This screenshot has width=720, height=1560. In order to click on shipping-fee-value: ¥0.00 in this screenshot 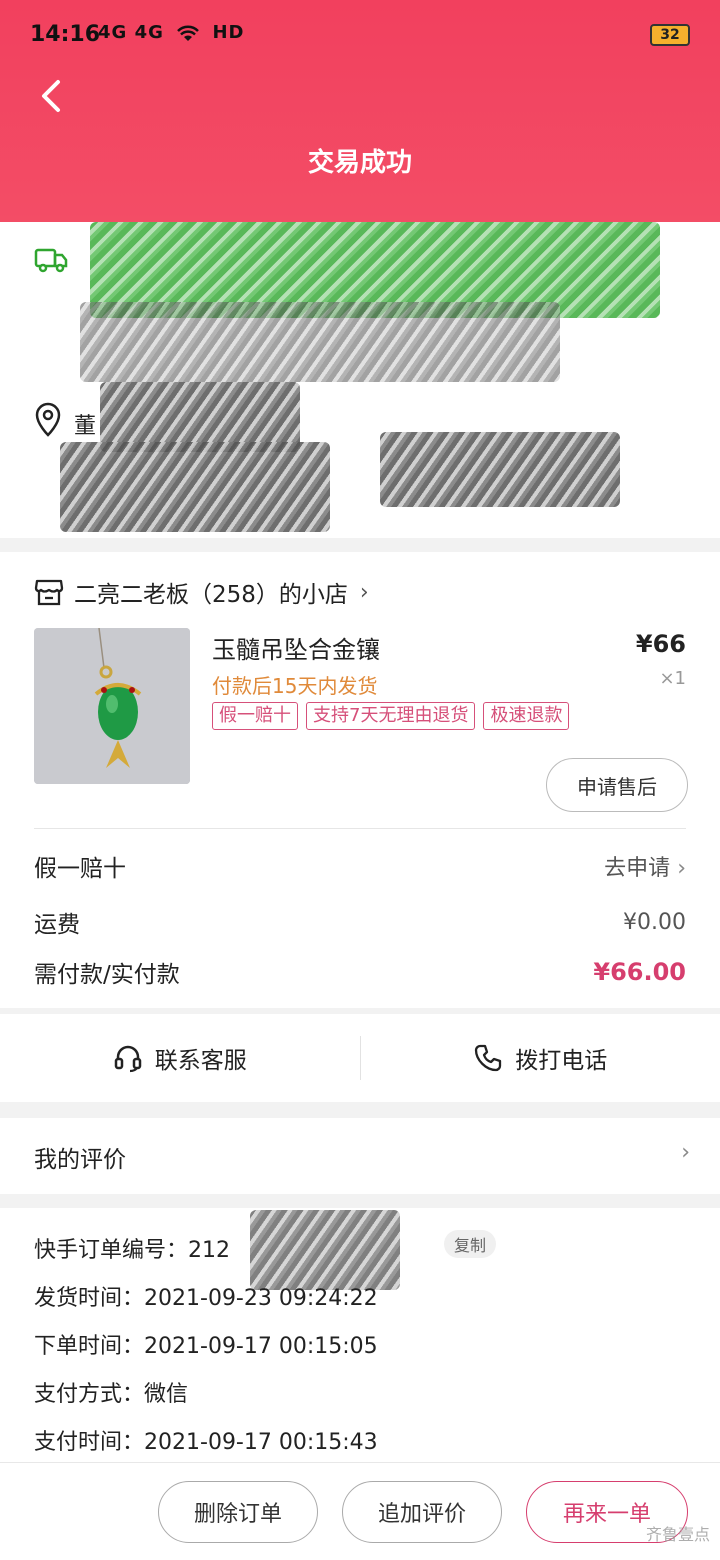, I will do `click(654, 922)`.